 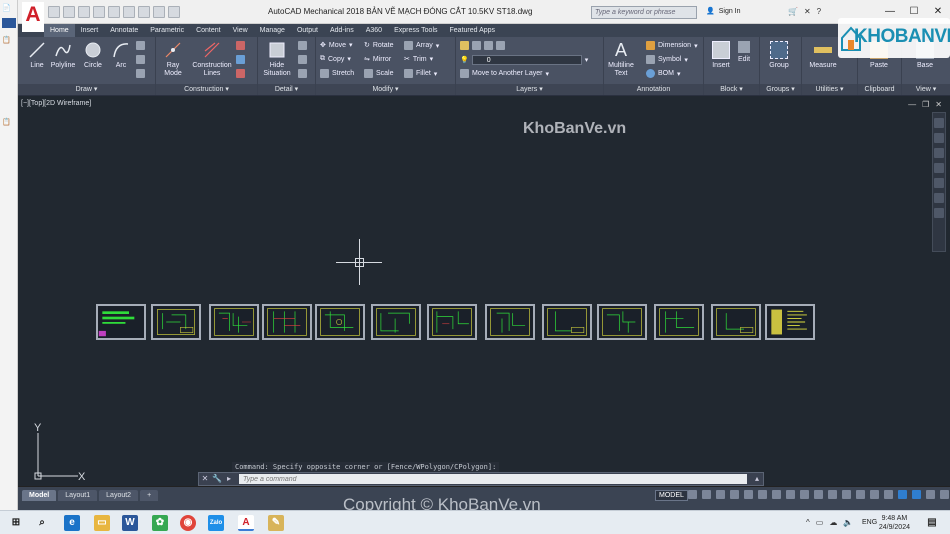 I want to click on edit-block-button: Edit, so click(x=744, y=52).